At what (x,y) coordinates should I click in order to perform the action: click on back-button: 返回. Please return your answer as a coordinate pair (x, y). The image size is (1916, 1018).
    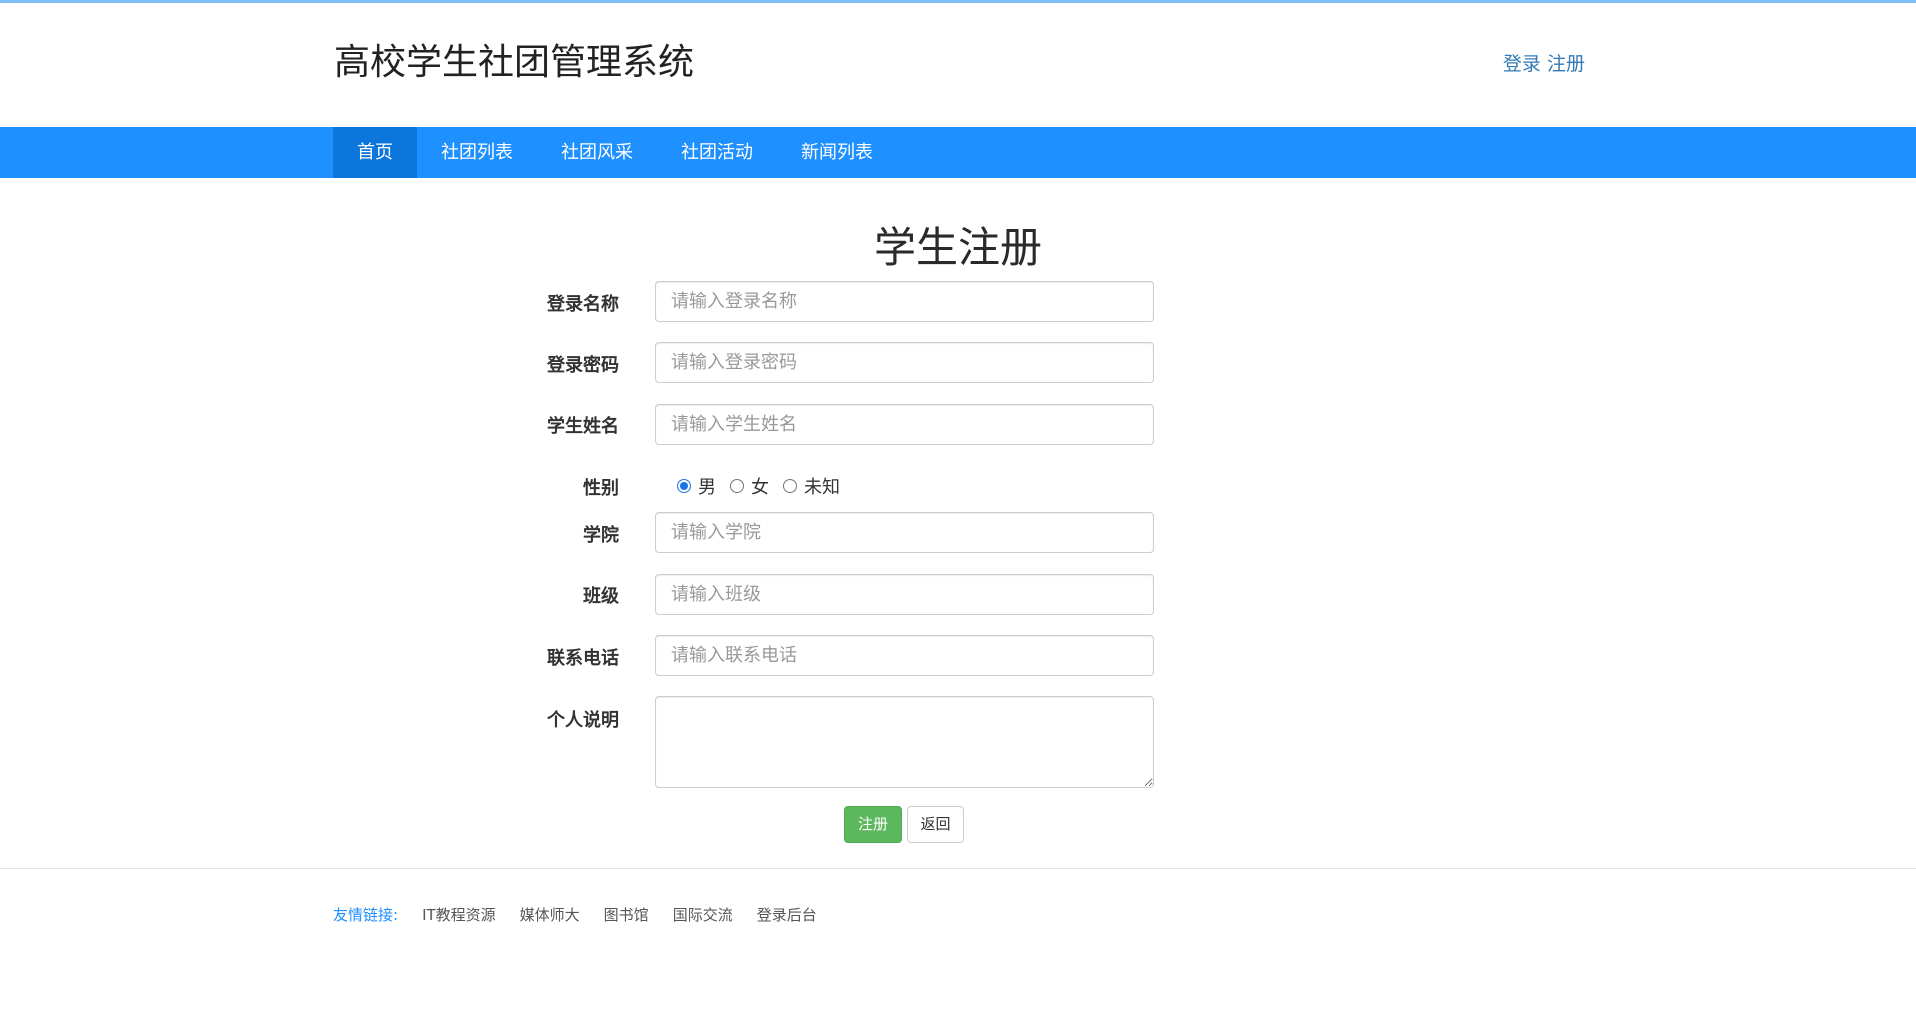
    Looking at the image, I should click on (935, 824).